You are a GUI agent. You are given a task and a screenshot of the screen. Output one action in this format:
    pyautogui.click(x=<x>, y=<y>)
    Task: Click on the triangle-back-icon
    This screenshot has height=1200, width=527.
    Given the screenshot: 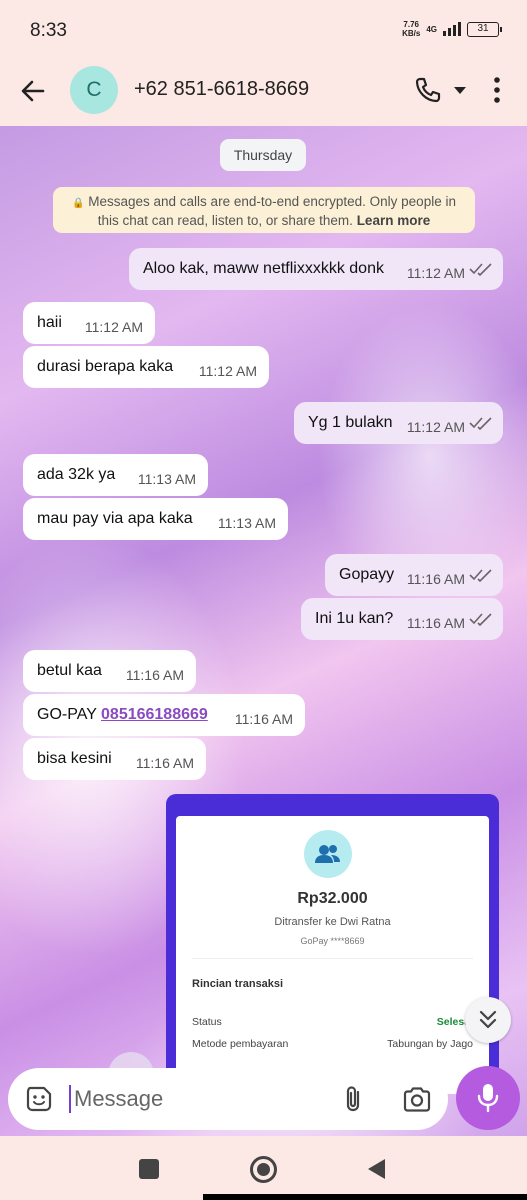 What is the action you would take?
    pyautogui.click(x=376, y=1169)
    